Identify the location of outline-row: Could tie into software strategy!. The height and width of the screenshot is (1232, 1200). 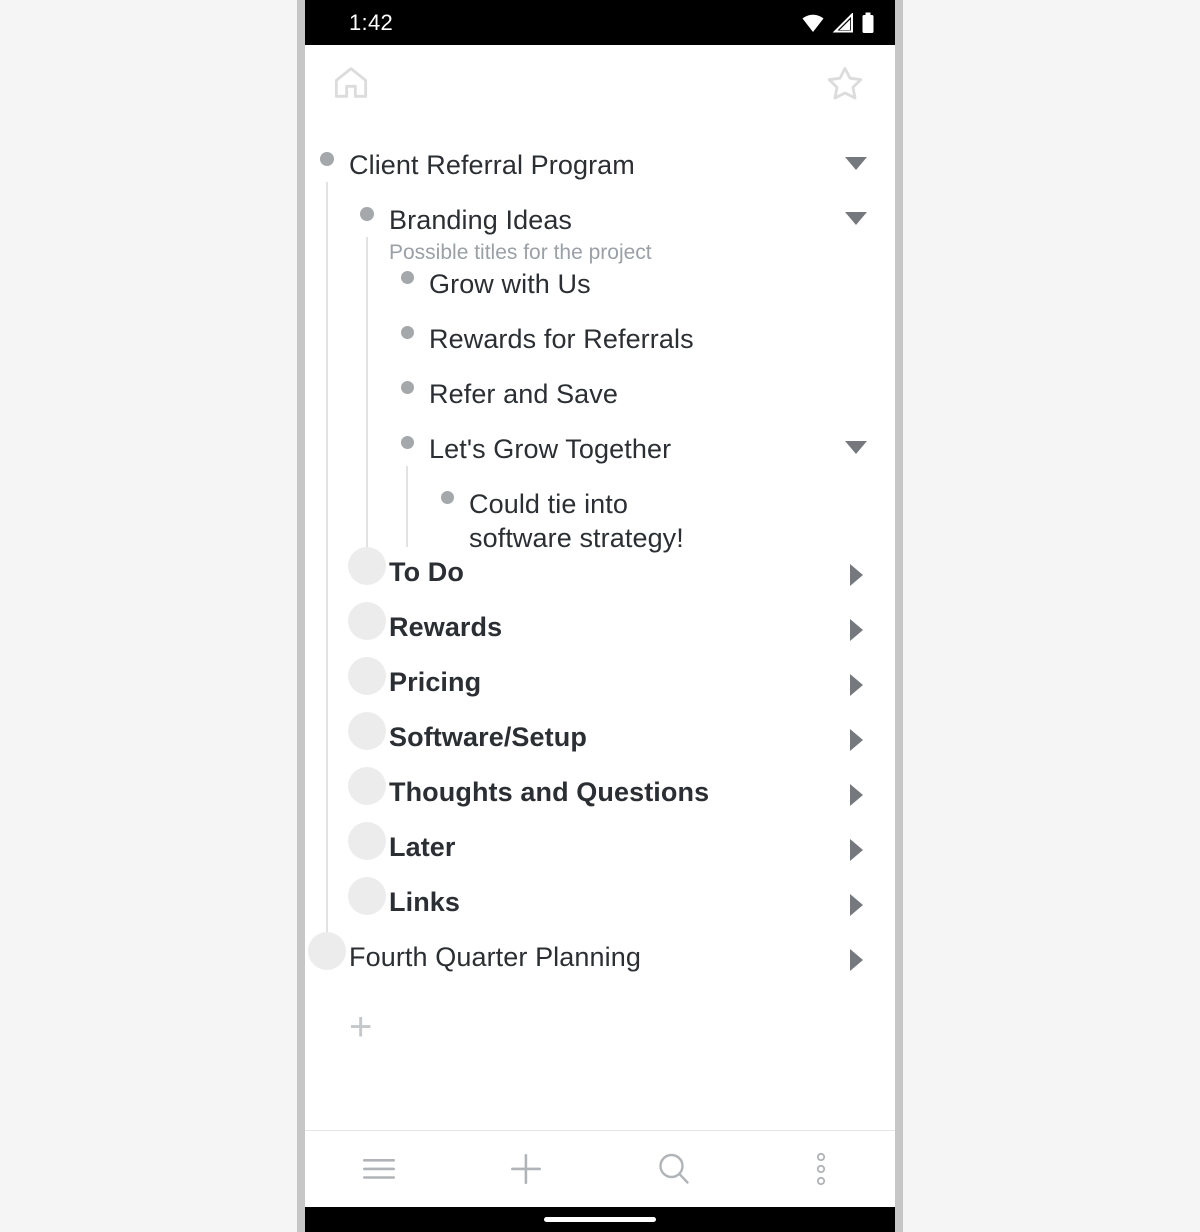
(600, 521).